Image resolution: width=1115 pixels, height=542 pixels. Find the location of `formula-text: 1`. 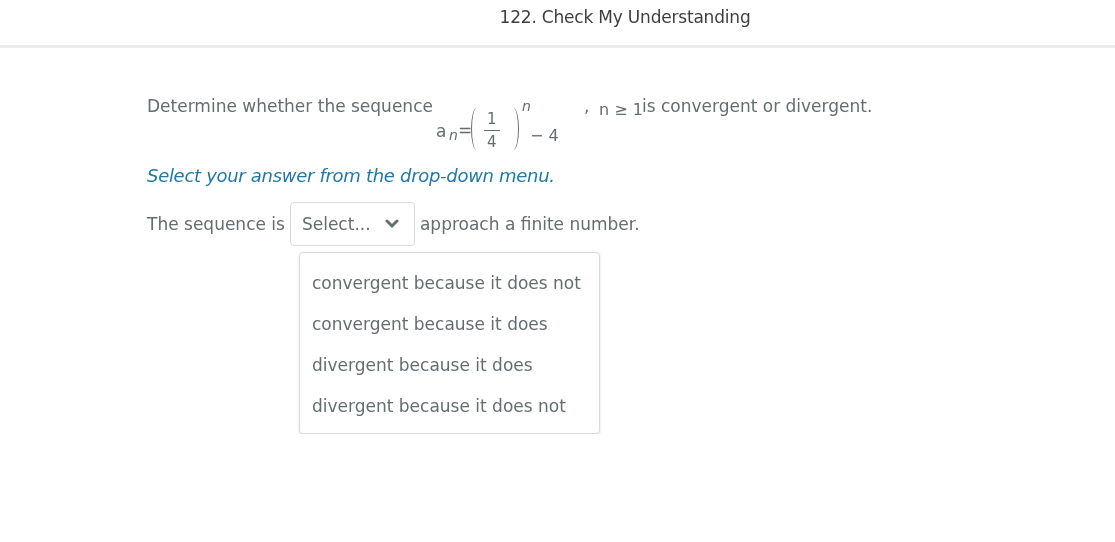

formula-text: 1 is located at coordinates (491, 119).